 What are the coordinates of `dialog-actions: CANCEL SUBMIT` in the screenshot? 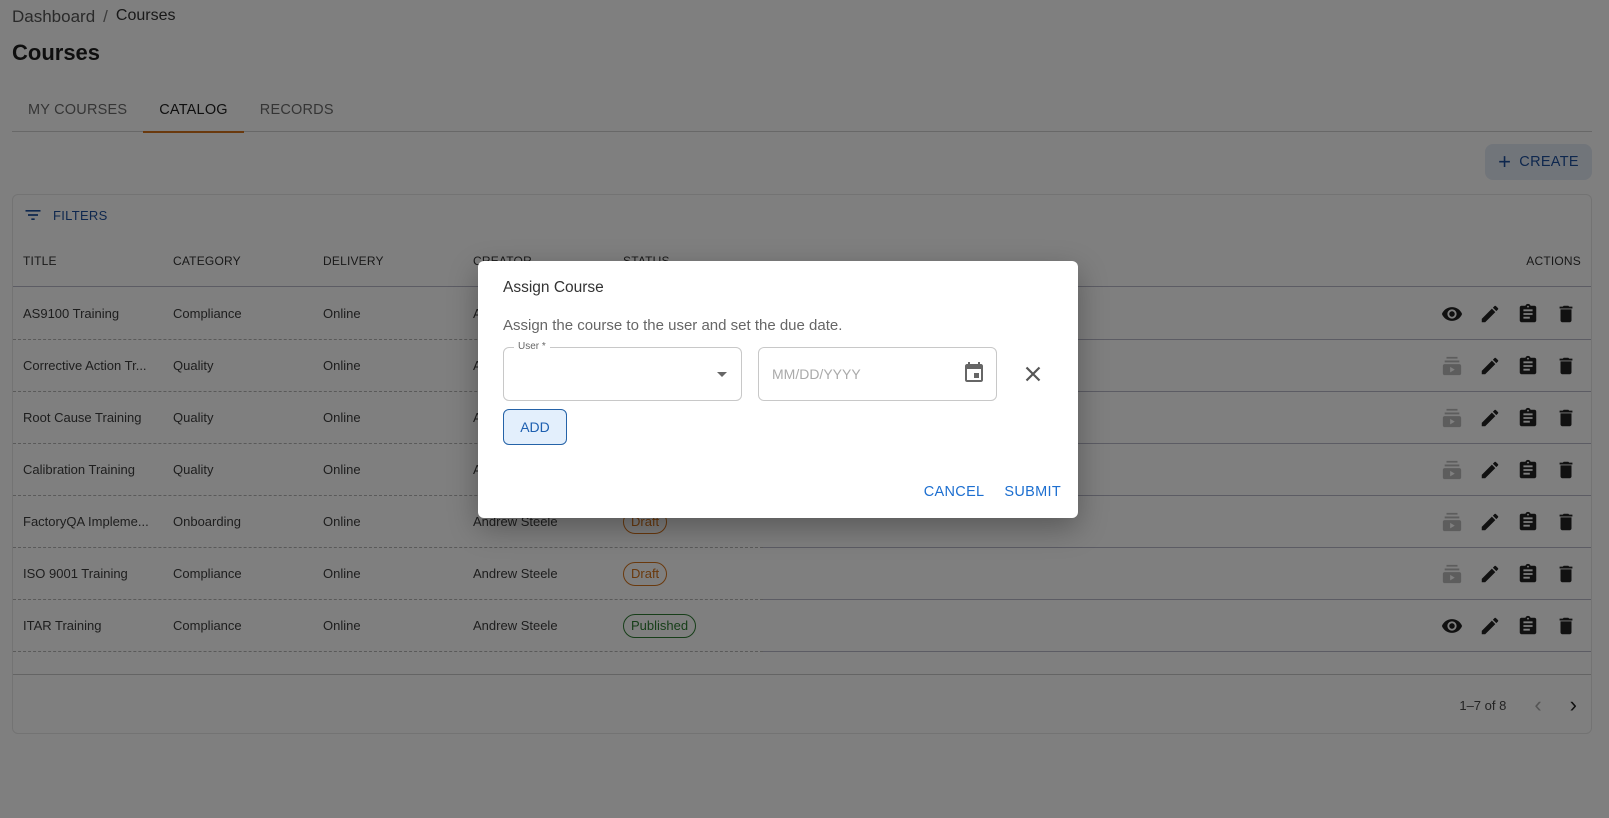 It's located at (992, 492).